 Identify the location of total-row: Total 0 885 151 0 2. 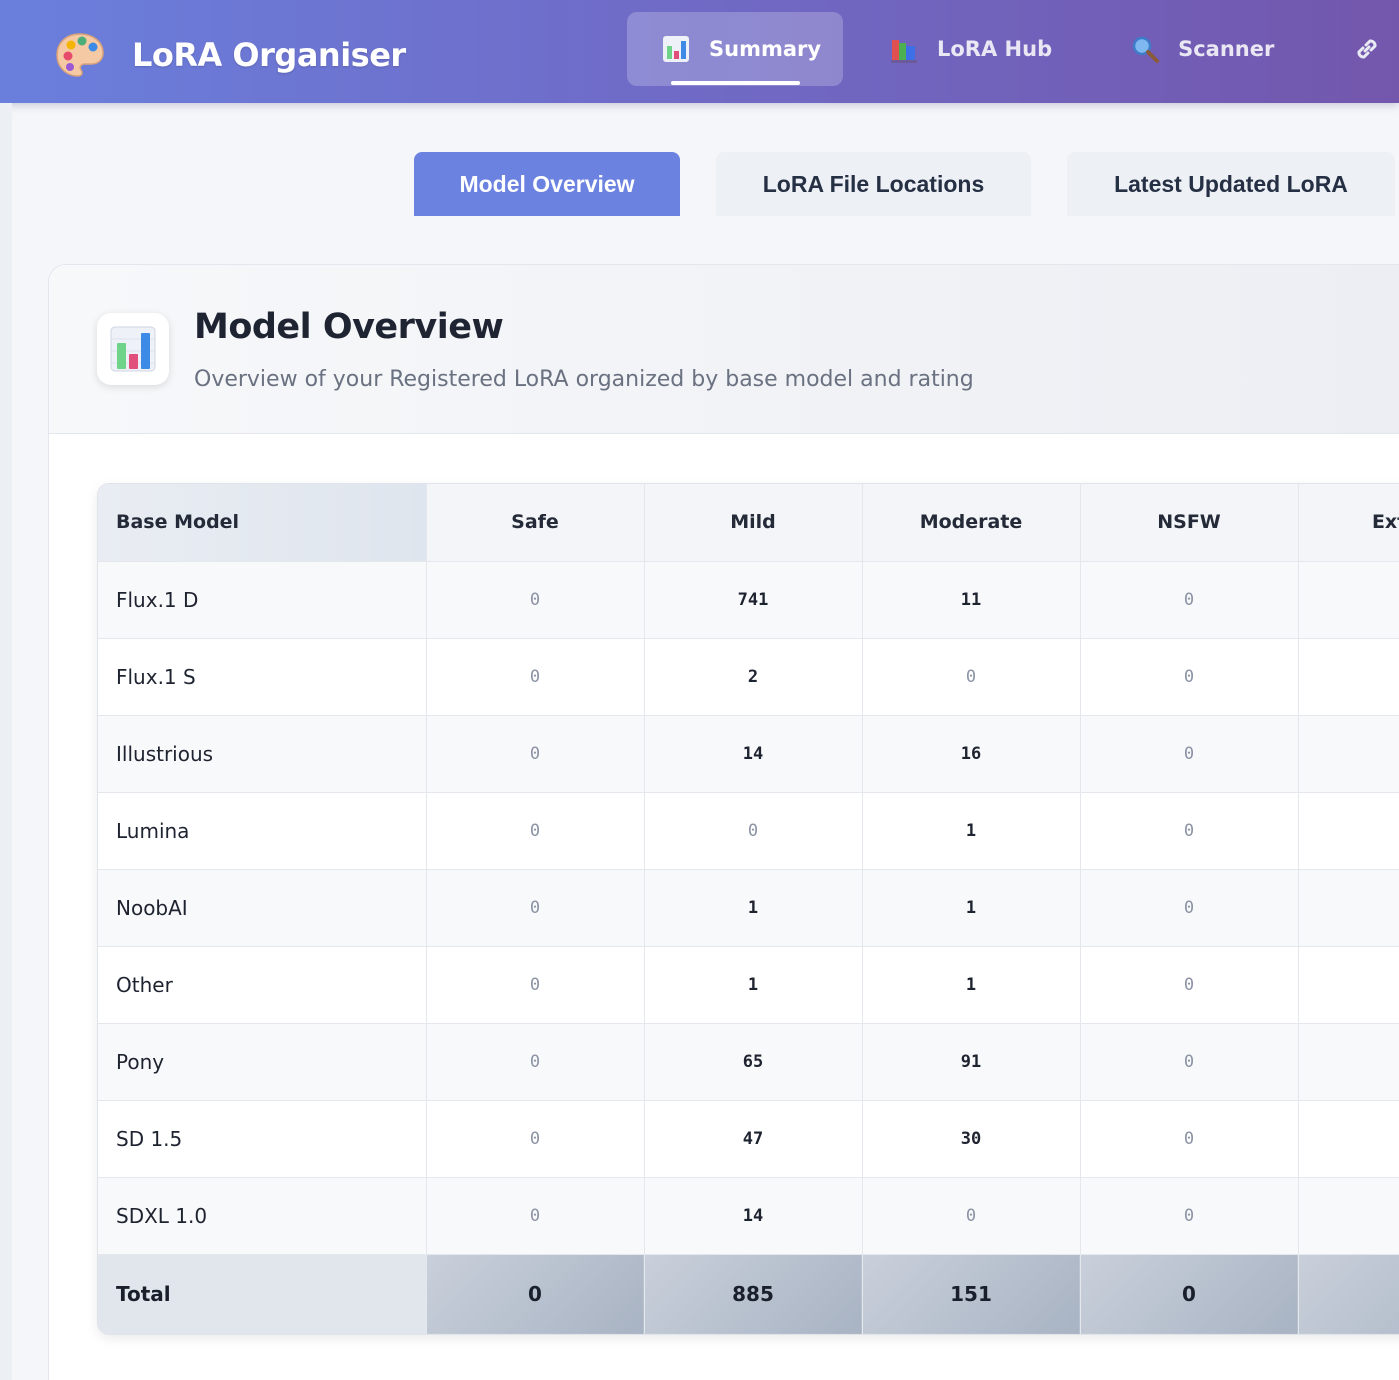
(748, 1294).